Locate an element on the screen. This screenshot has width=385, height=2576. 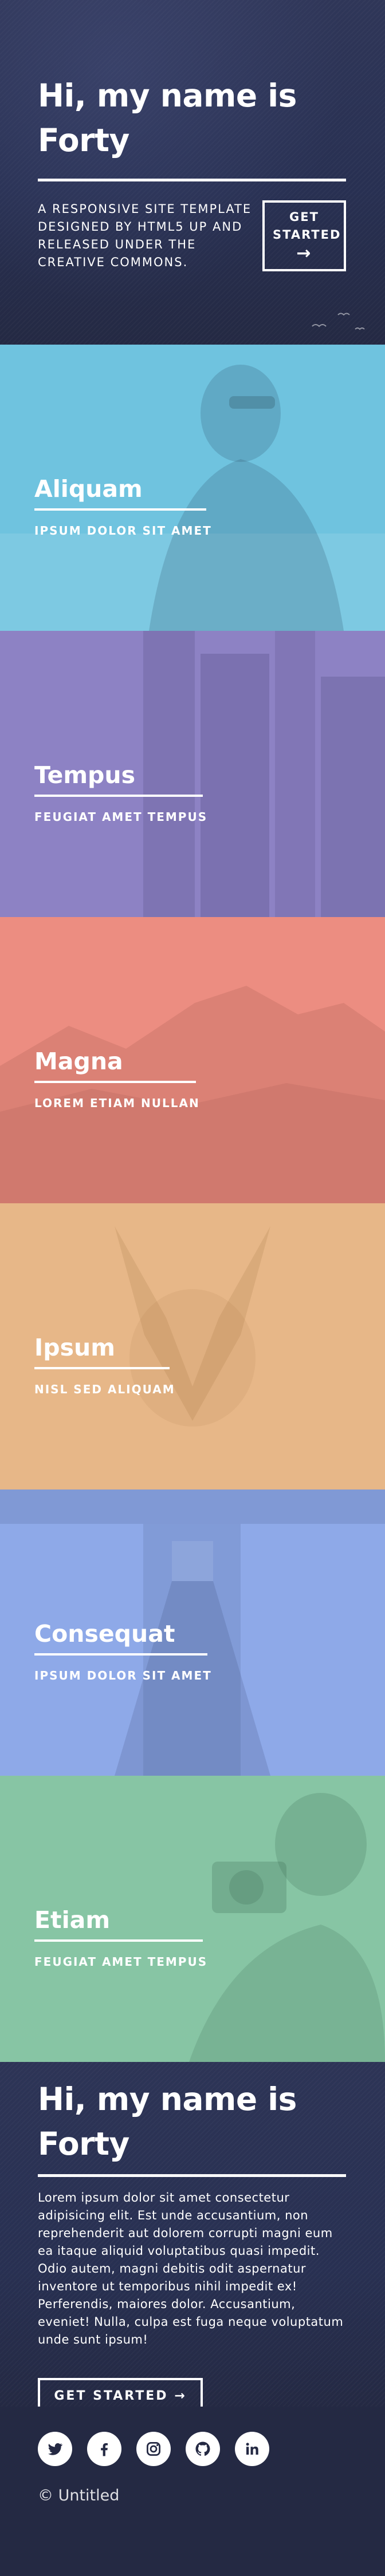
tile-aliquam: Aliquam IPSUM DOLOR SIT AMET is located at coordinates (192, 488).